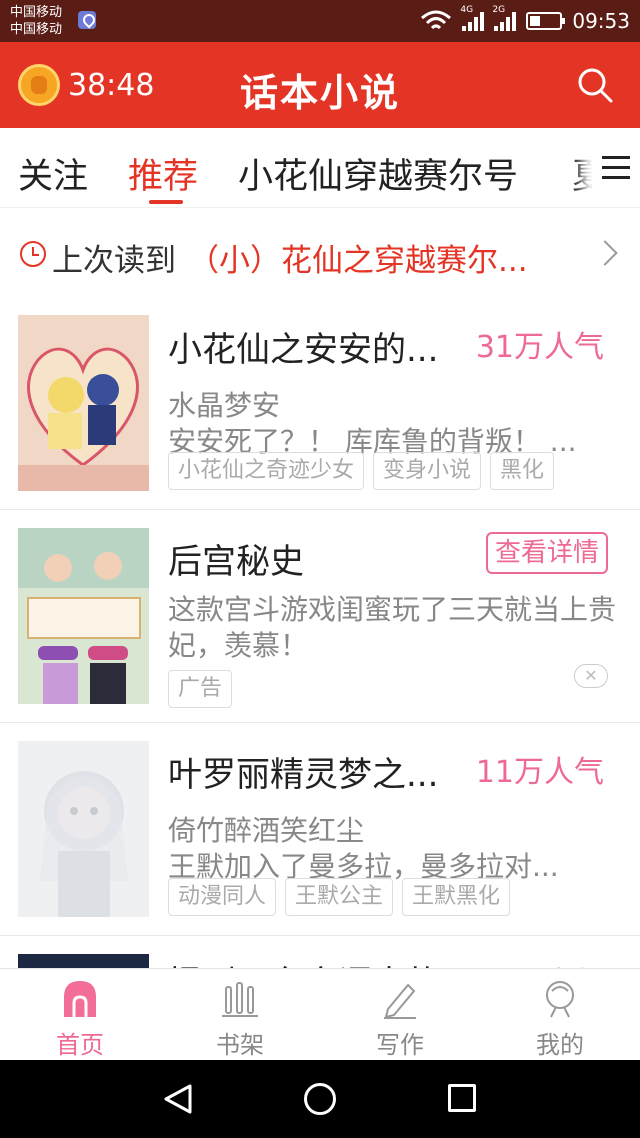 This screenshot has height=1138, width=640. Describe the element at coordinates (166, 202) in the screenshot. I see `active-tab-indicator` at that location.